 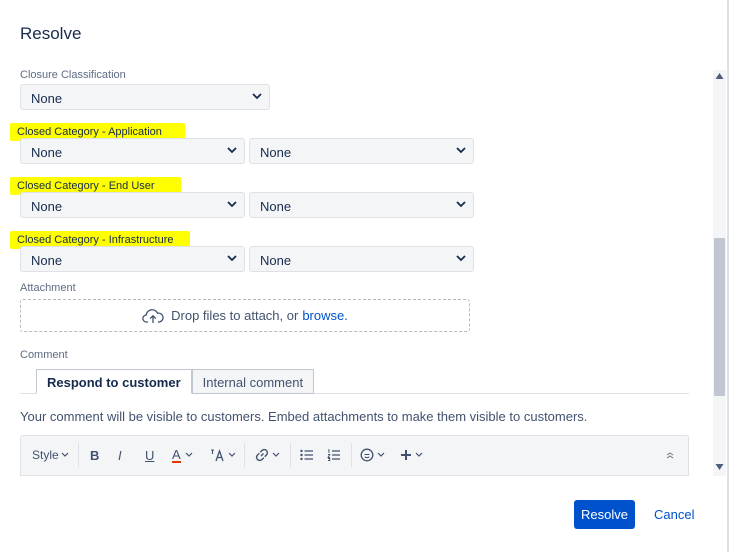 What do you see at coordinates (176, 454) in the screenshot?
I see `text-color-icon: A` at bounding box center [176, 454].